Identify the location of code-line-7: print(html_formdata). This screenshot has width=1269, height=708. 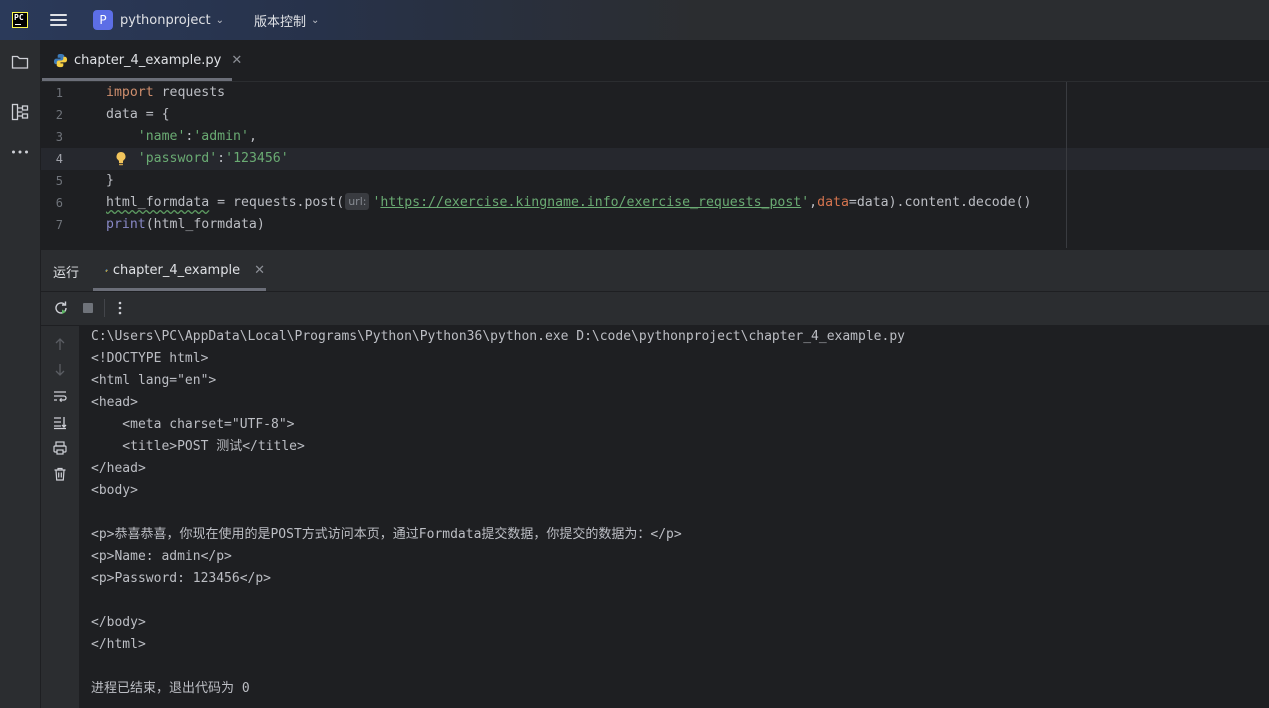
(185, 225).